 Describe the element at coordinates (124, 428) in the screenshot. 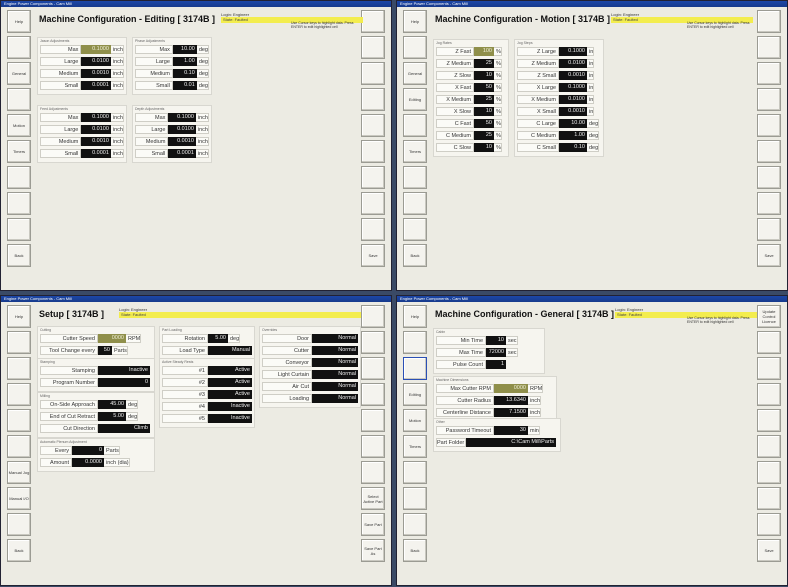

I see `row-value: Climb` at that location.